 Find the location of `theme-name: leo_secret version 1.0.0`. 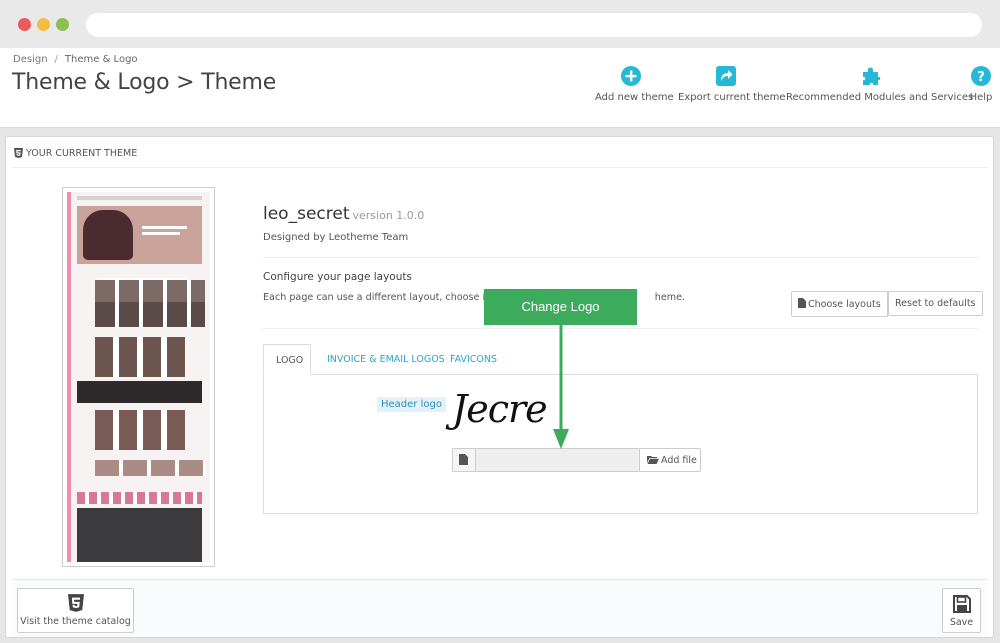

theme-name: leo_secret version 1.0.0 is located at coordinates (343, 214).